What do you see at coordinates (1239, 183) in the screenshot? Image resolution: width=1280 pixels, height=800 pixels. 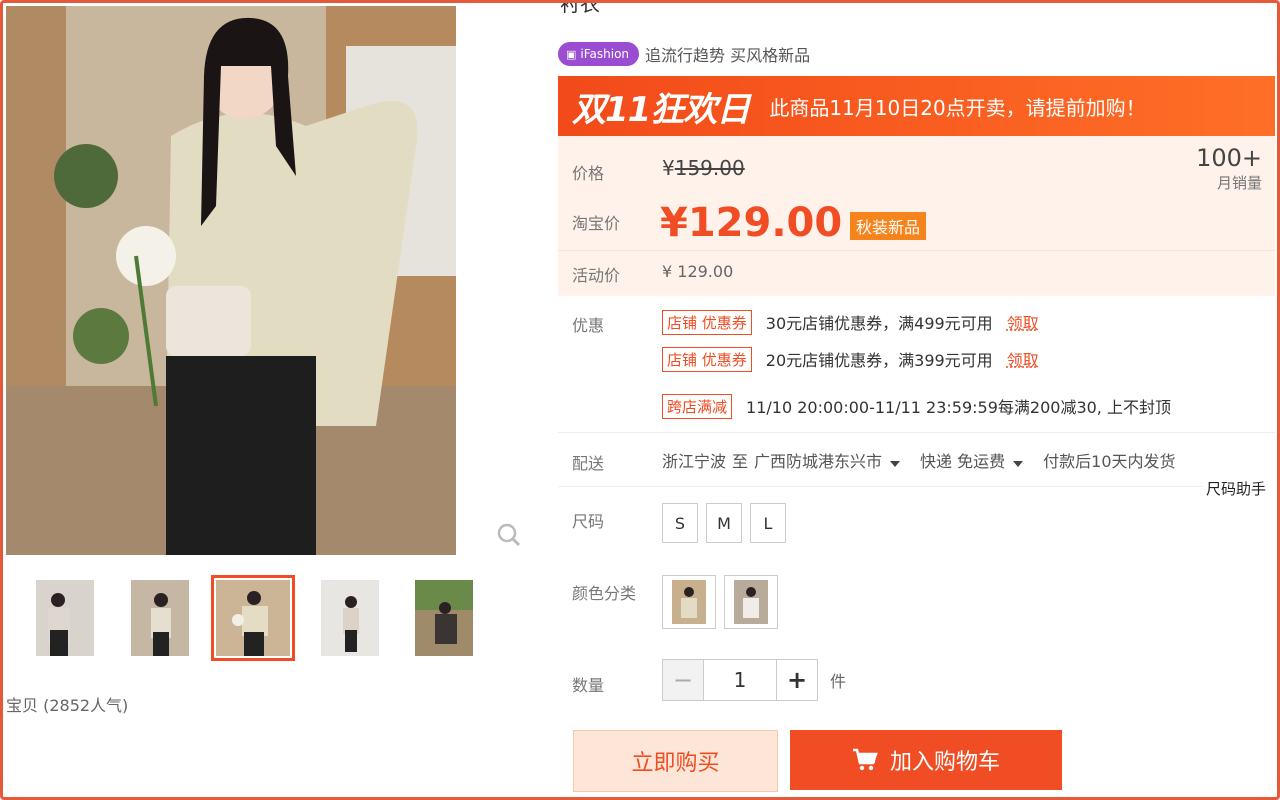 I see `sales-label: 月销量` at bounding box center [1239, 183].